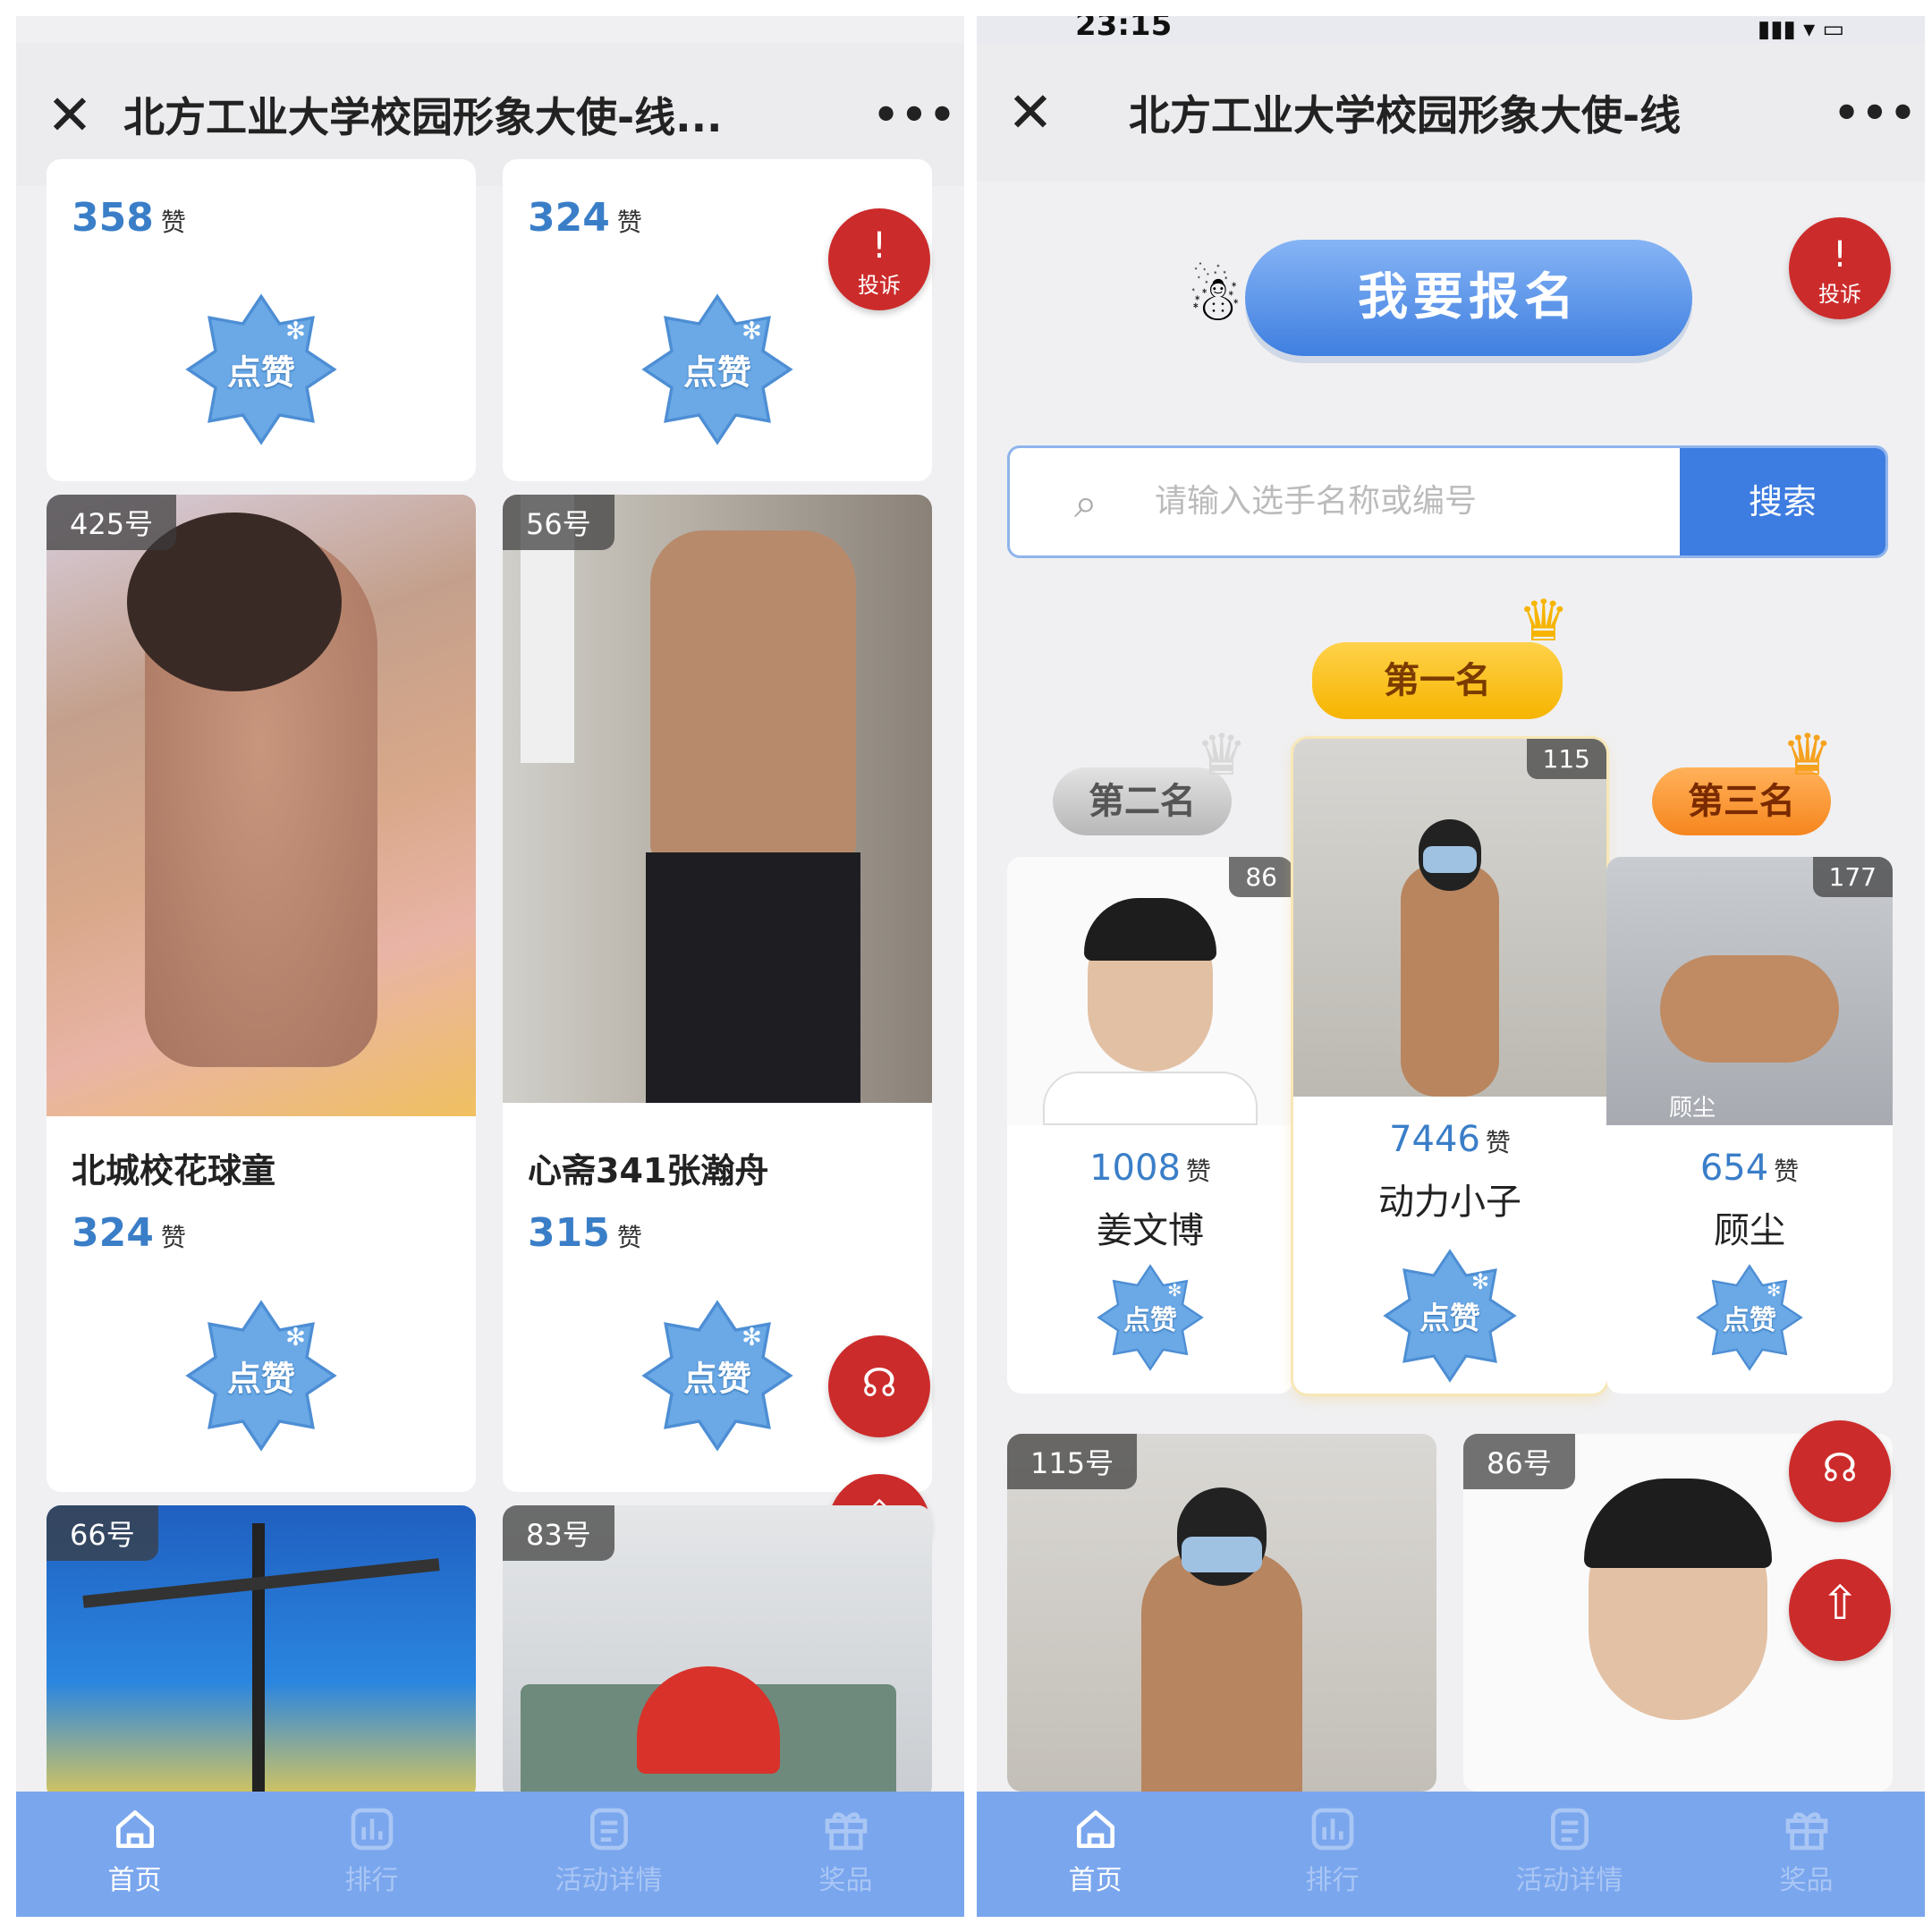  Describe the element at coordinates (1451, 29) in the screenshot. I see `status-bar: 23:15 ▮▮▮ ▾ ▭` at that location.